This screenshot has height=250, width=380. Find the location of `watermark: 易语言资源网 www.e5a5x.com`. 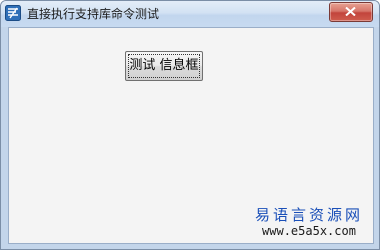

watermark: 易语言资源网 www.e5a5x.com is located at coordinates (309, 222).